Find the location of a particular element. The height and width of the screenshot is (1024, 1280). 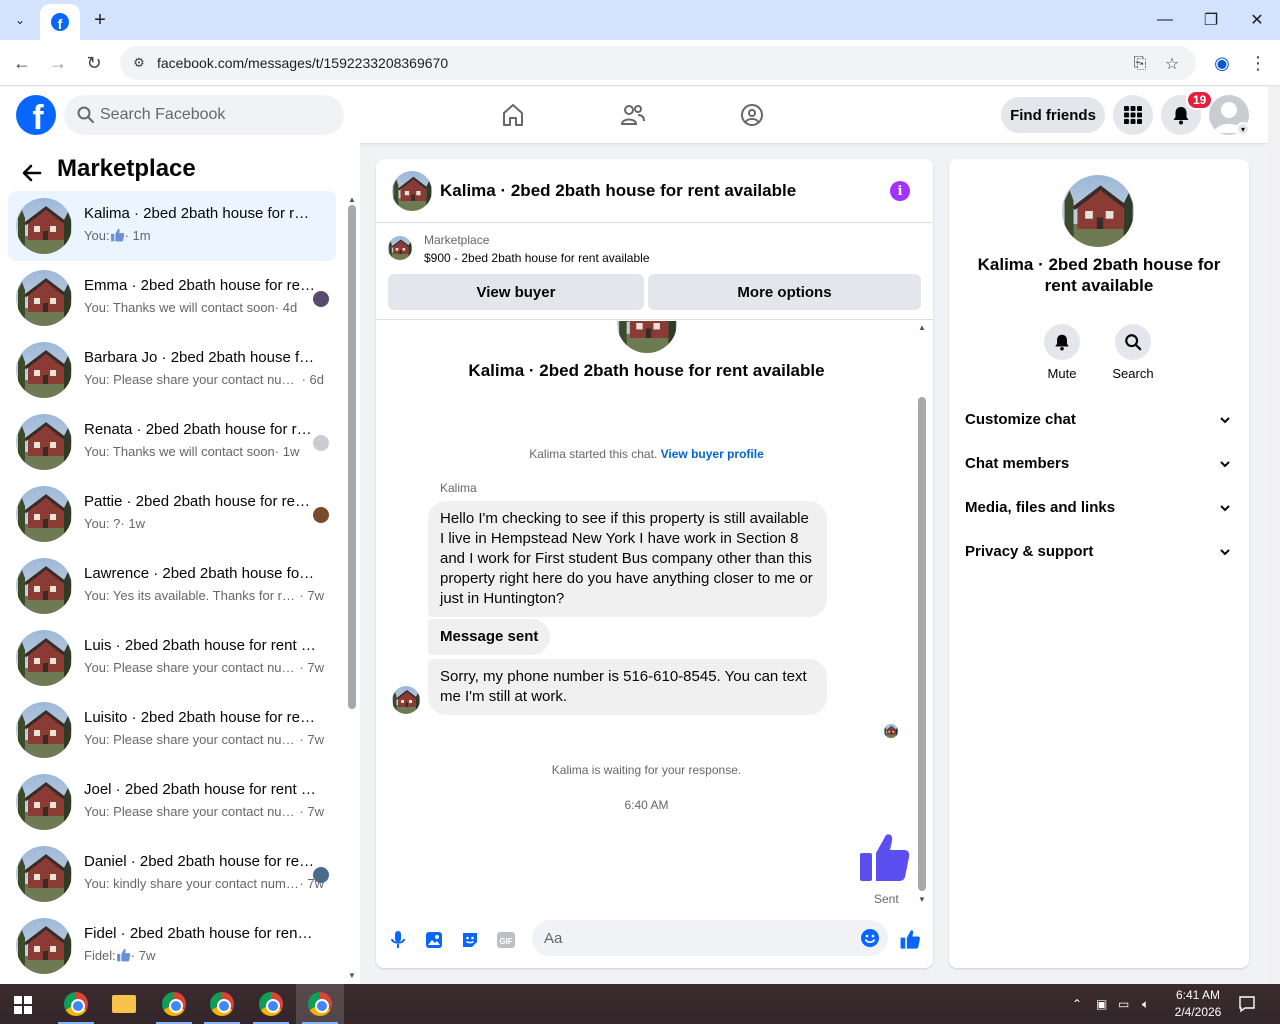

profile-icon: ◉ is located at coordinates (1222, 63).